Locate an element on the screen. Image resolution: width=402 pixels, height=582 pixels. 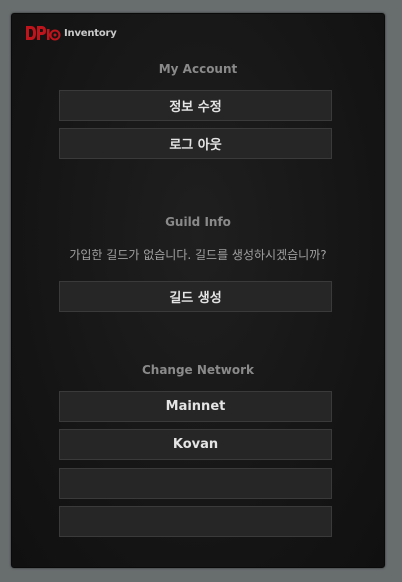
no-guild-message: 가입한 길드가 없습니다. 길드를 생성하시겠습니까? is located at coordinates (198, 255).